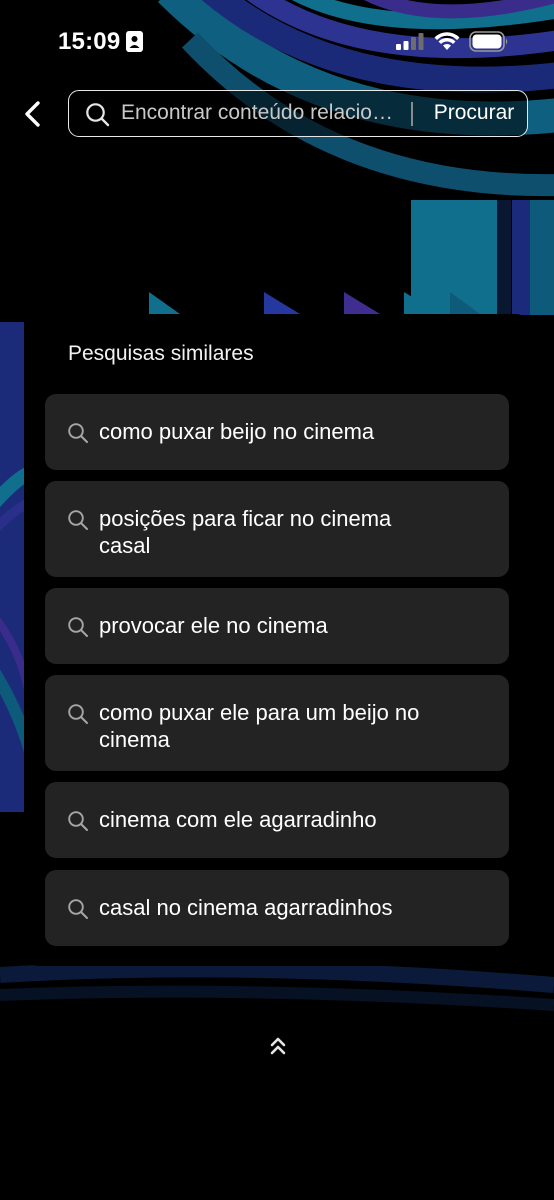 The image size is (554, 1200). Describe the element at coordinates (474, 113) in the screenshot. I see `search-submit-button: Procurar` at that location.